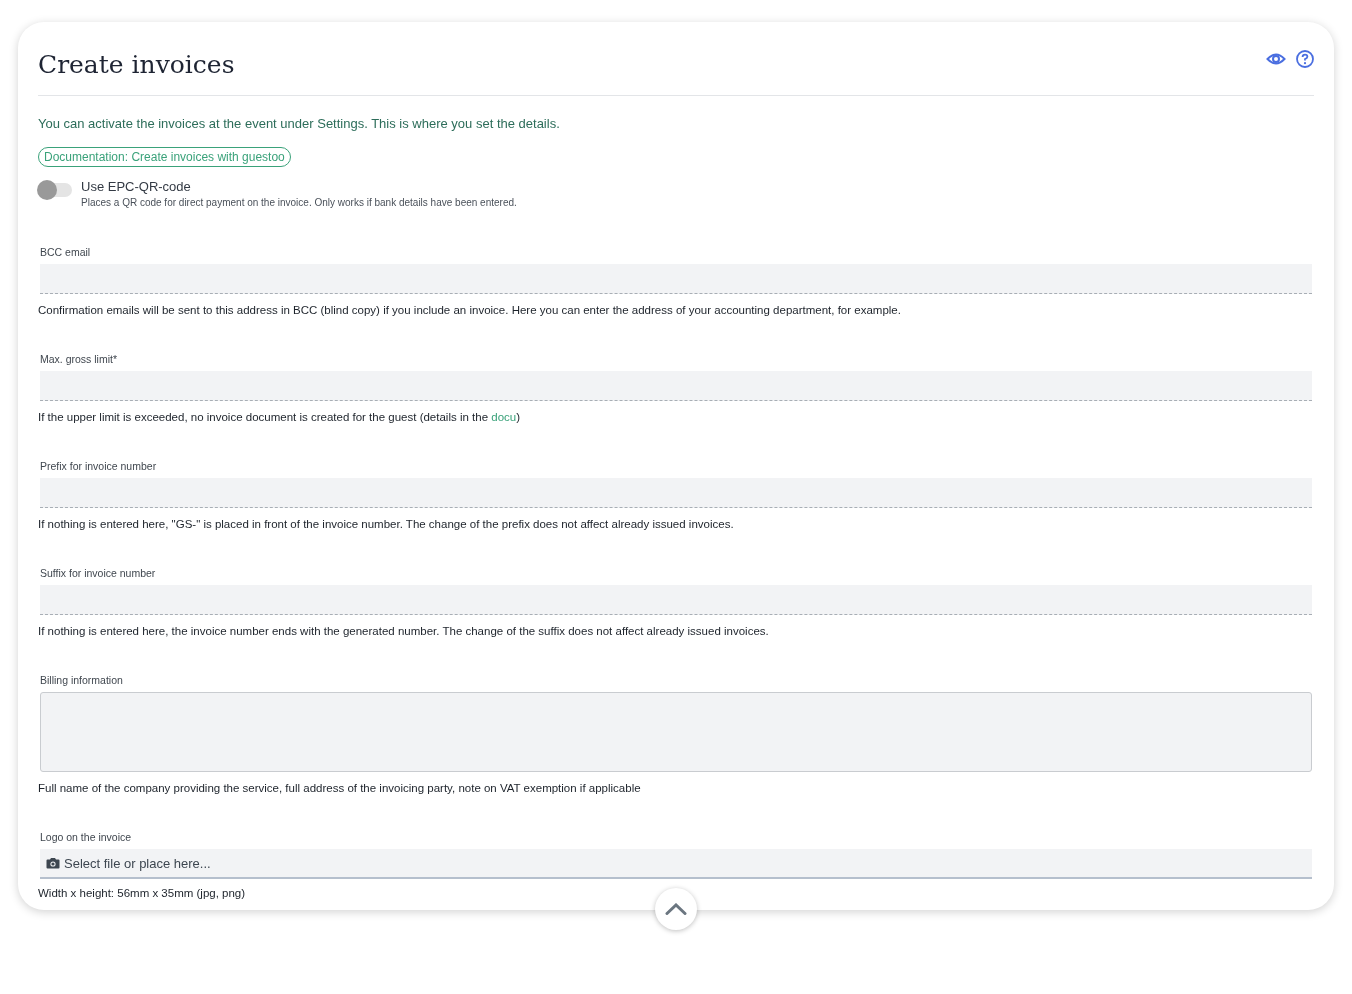 This screenshot has height=994, width=1352. I want to click on toggle-switch, so click(55, 190).